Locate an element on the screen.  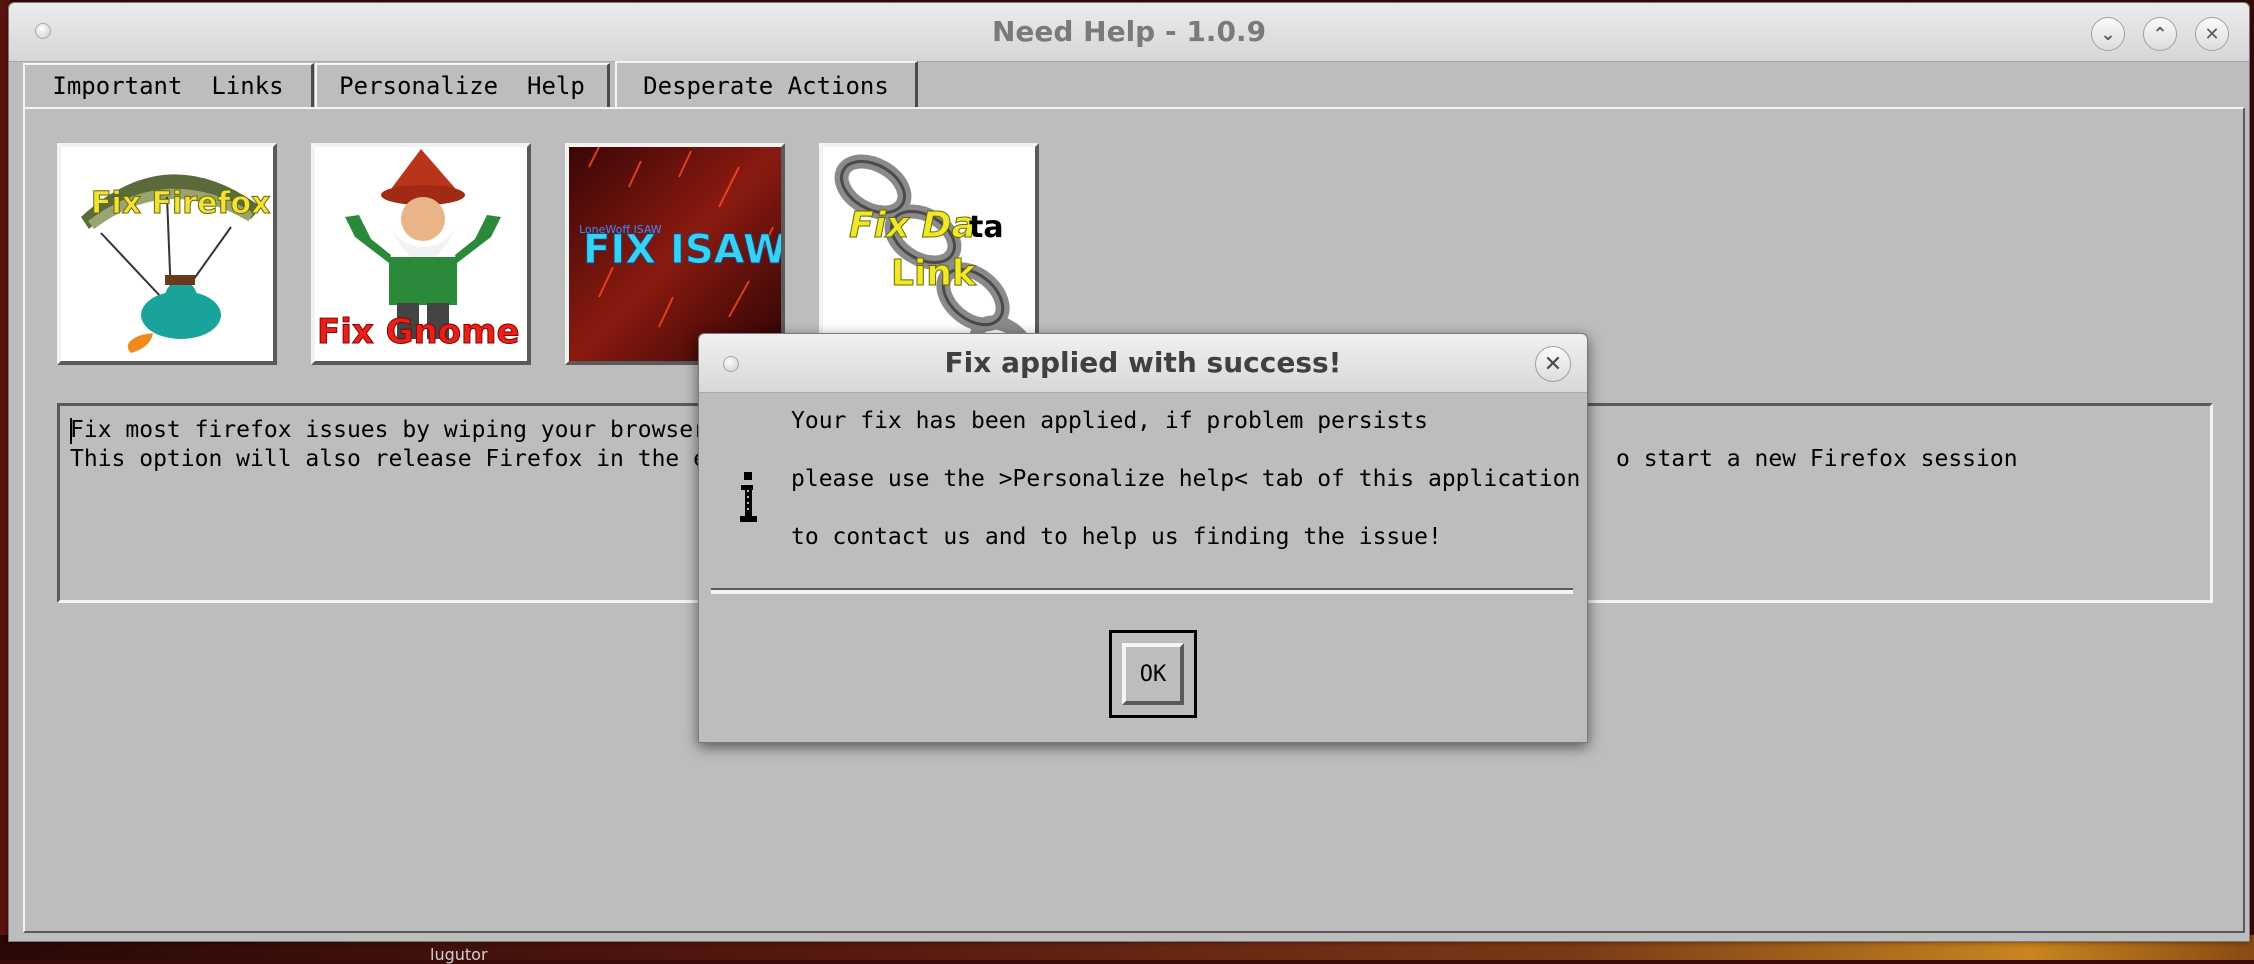
fix-gnome-image: Fix Gnome is located at coordinates (421, 254).